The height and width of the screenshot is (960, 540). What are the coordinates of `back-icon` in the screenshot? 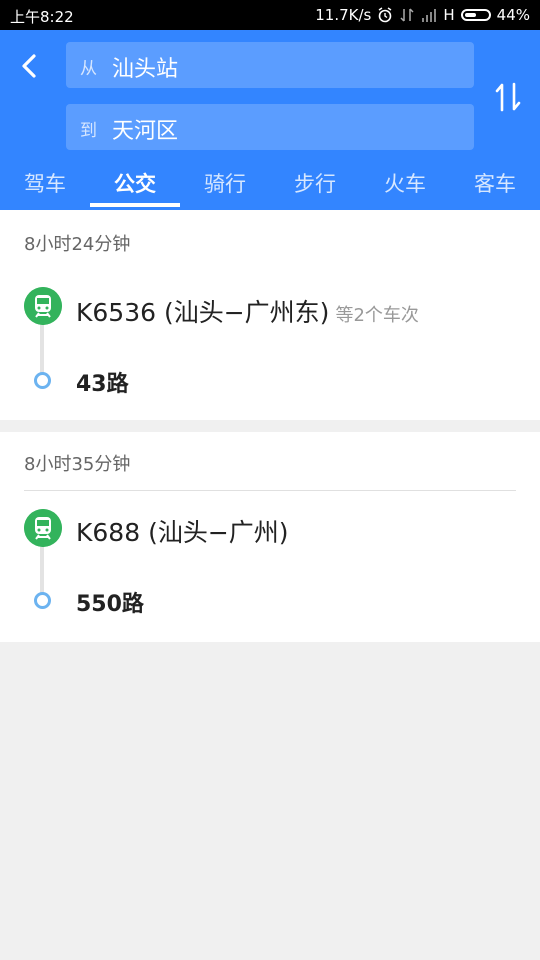 It's located at (29, 66).